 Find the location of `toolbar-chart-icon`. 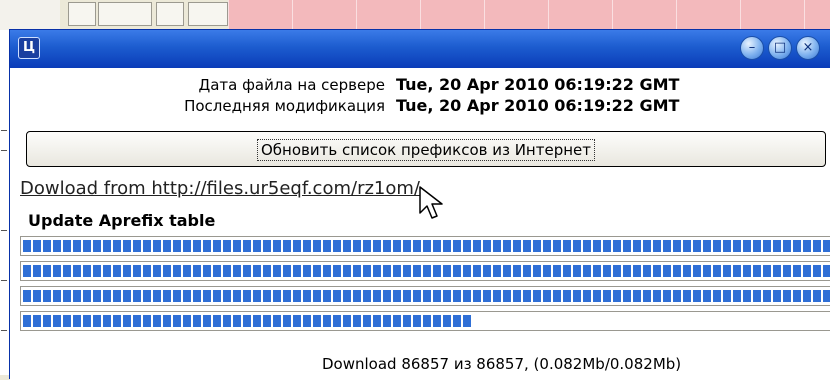

toolbar-chart-icon is located at coordinates (170, 14).